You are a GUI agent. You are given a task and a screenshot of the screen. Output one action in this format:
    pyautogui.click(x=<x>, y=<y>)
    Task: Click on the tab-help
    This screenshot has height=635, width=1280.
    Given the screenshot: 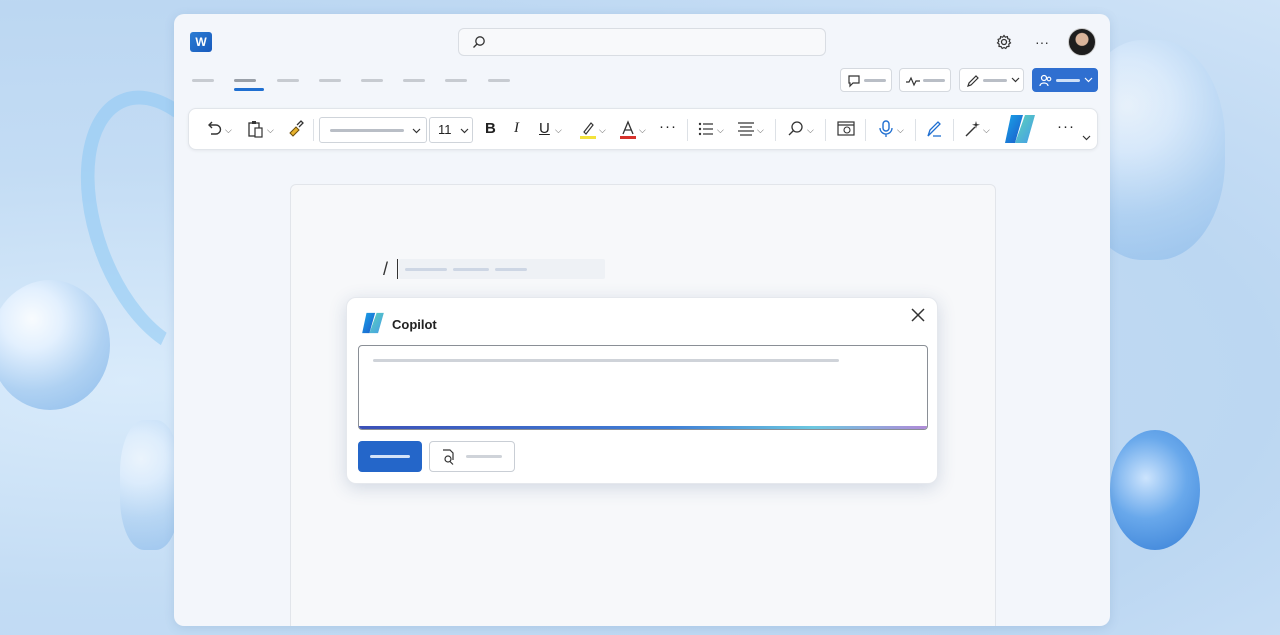 What is the action you would take?
    pyautogui.click(x=499, y=83)
    